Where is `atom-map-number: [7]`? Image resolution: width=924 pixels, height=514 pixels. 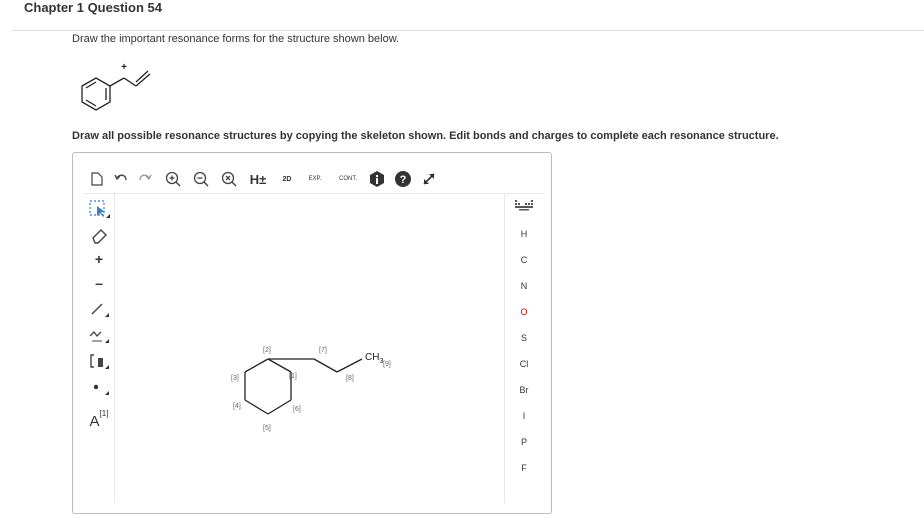
atom-map-number: [7] is located at coordinates (323, 350).